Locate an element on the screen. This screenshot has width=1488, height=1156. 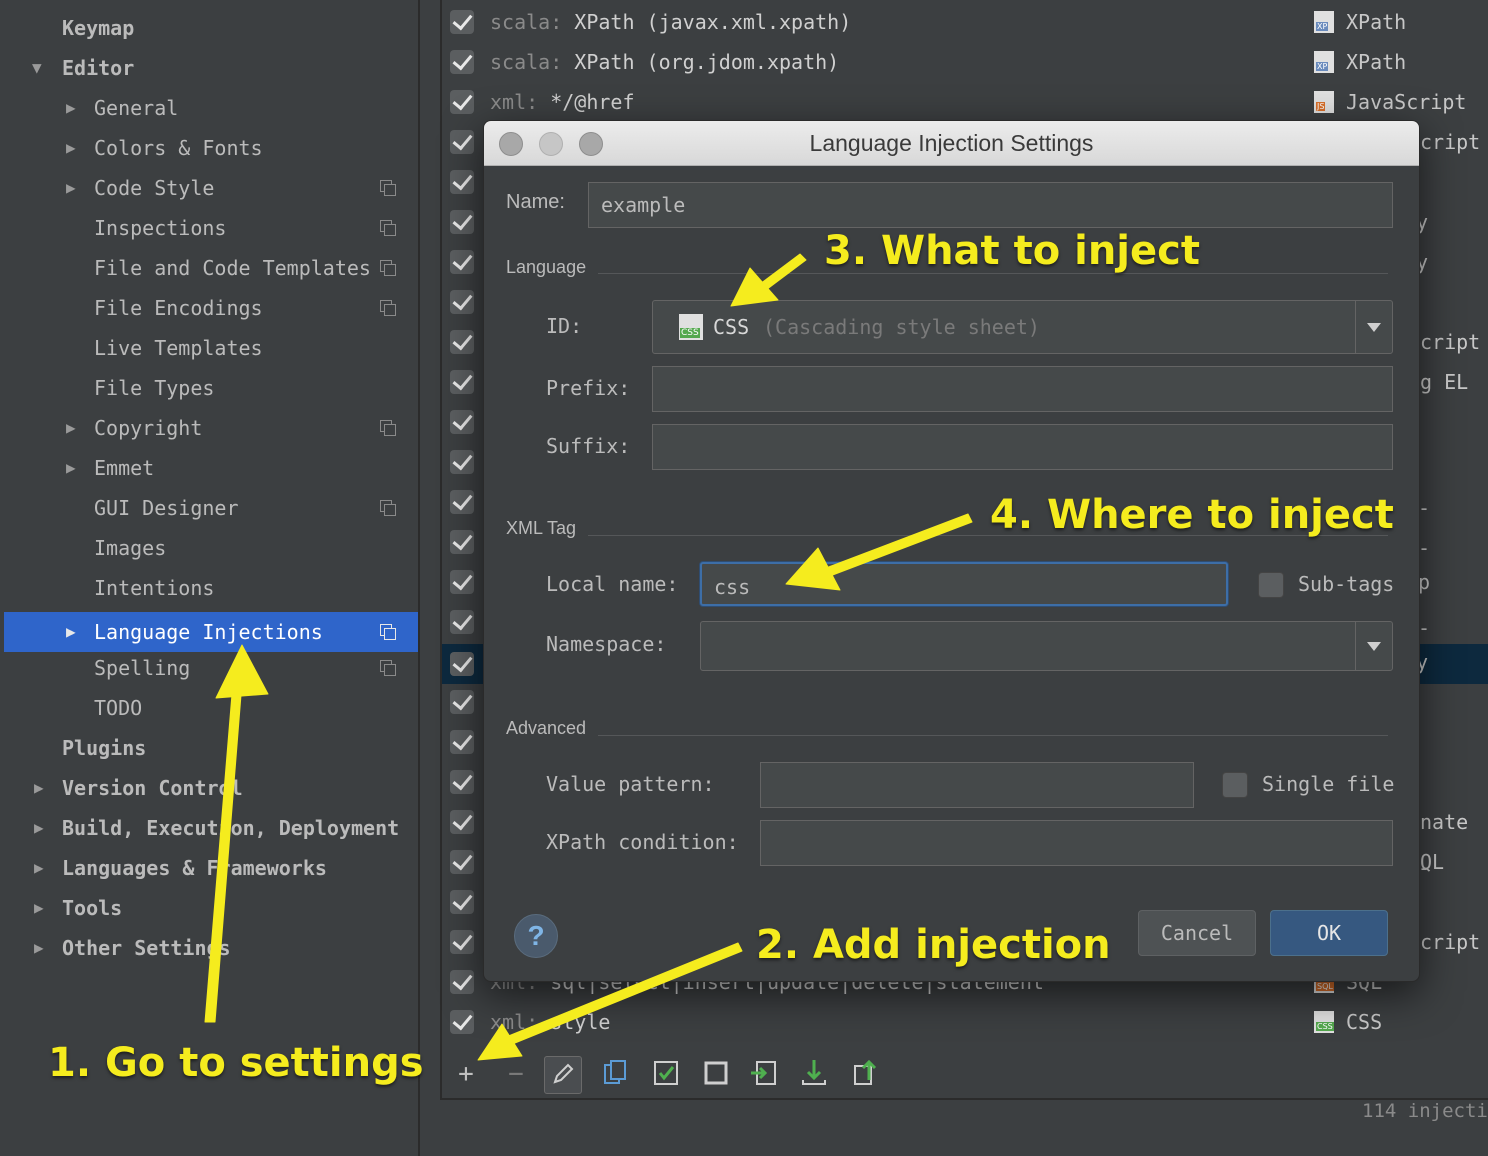
annotation-step-2: 2. Add injection is located at coordinates (933, 945).